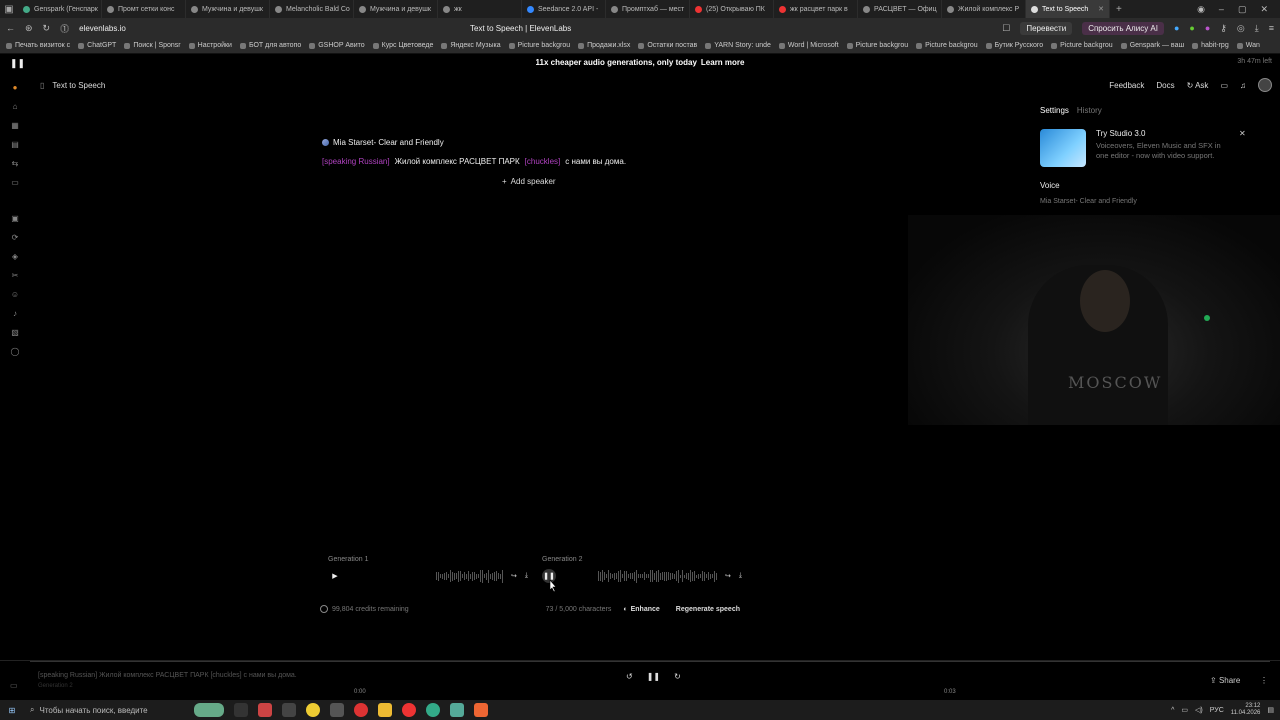 This screenshot has height=720, width=1280. Describe the element at coordinates (1271, 28) in the screenshot. I see `menu-icon: ≡` at that location.